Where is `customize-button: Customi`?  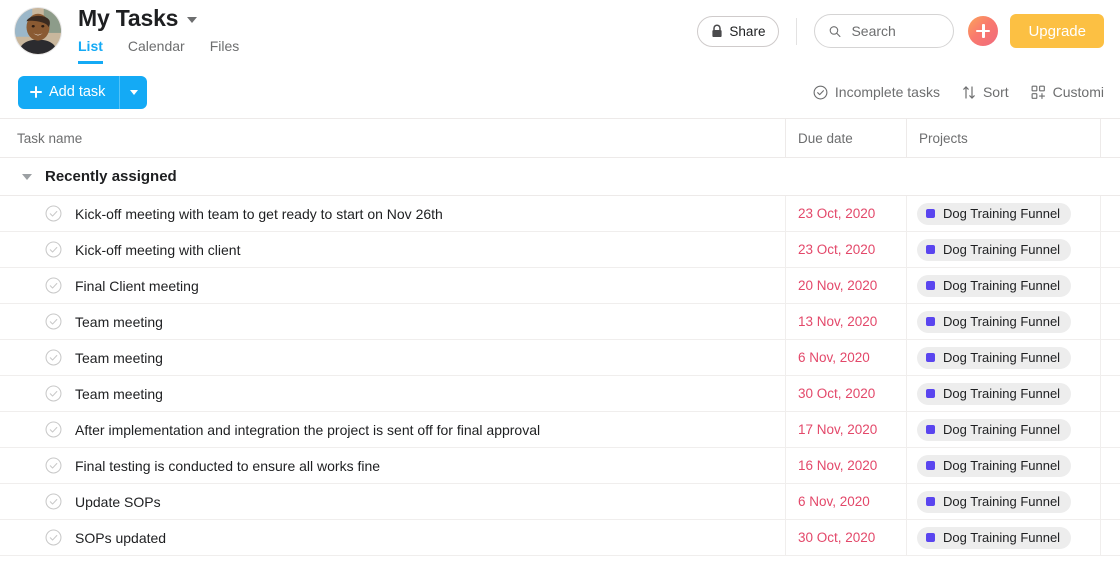
customize-button: Customi is located at coordinates (1067, 92).